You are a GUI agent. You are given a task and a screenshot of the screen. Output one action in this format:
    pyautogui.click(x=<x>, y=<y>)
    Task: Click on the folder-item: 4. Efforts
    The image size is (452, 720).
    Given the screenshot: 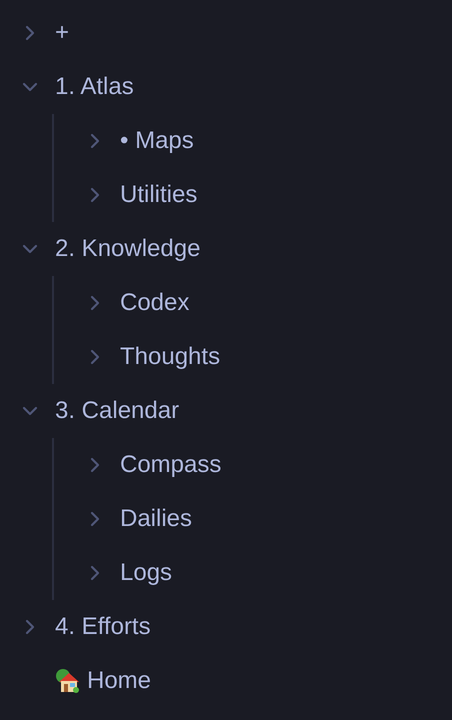 What is the action you would take?
    pyautogui.click(x=236, y=627)
    